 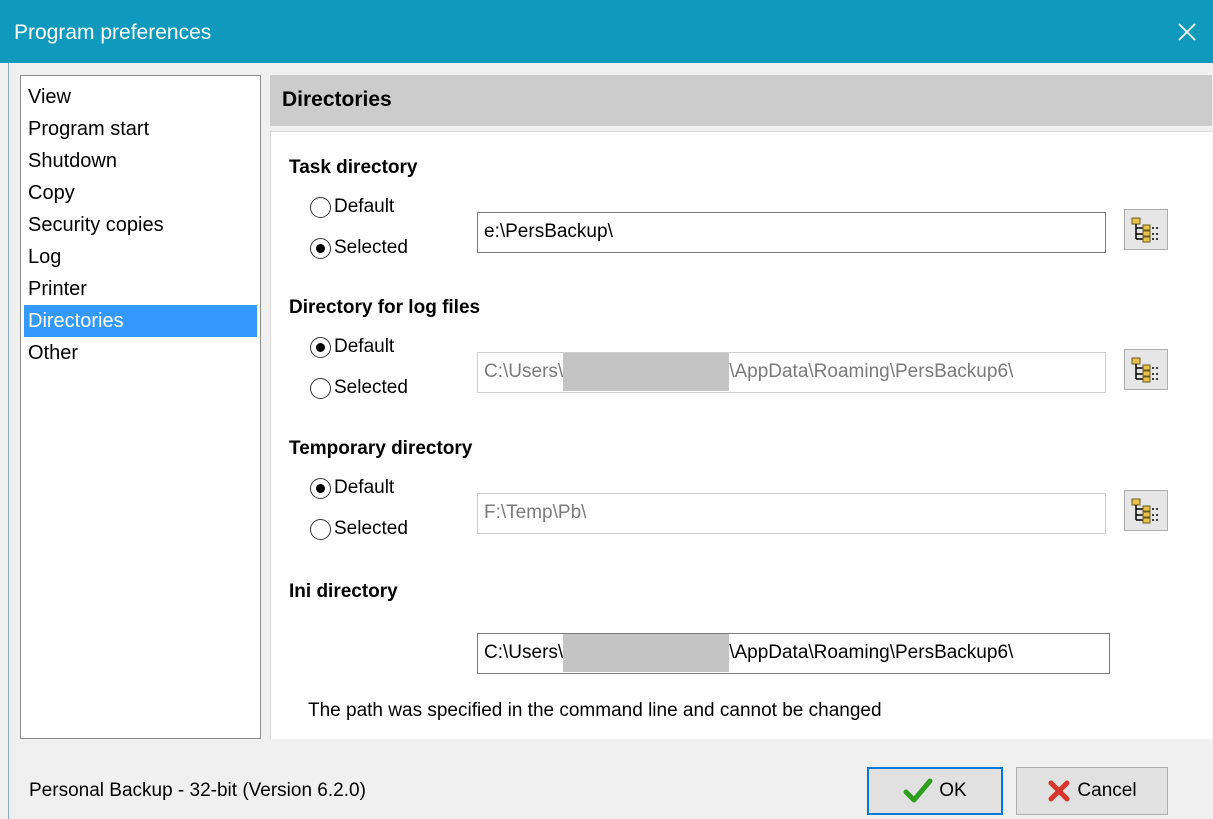 I want to click on sidebar-item-shutdown: Shutdown, so click(x=140, y=161).